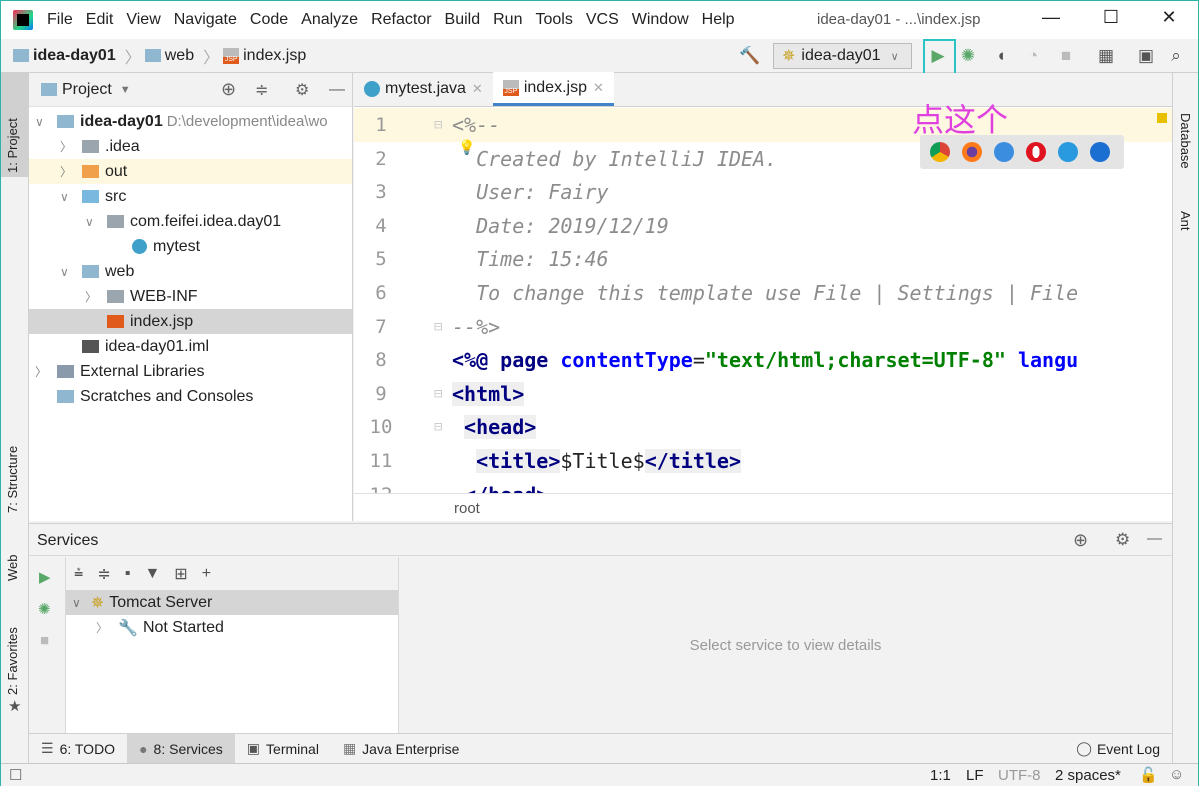 This screenshot has height=786, width=1199. I want to click on tree-item: mytest, so click(190, 246).